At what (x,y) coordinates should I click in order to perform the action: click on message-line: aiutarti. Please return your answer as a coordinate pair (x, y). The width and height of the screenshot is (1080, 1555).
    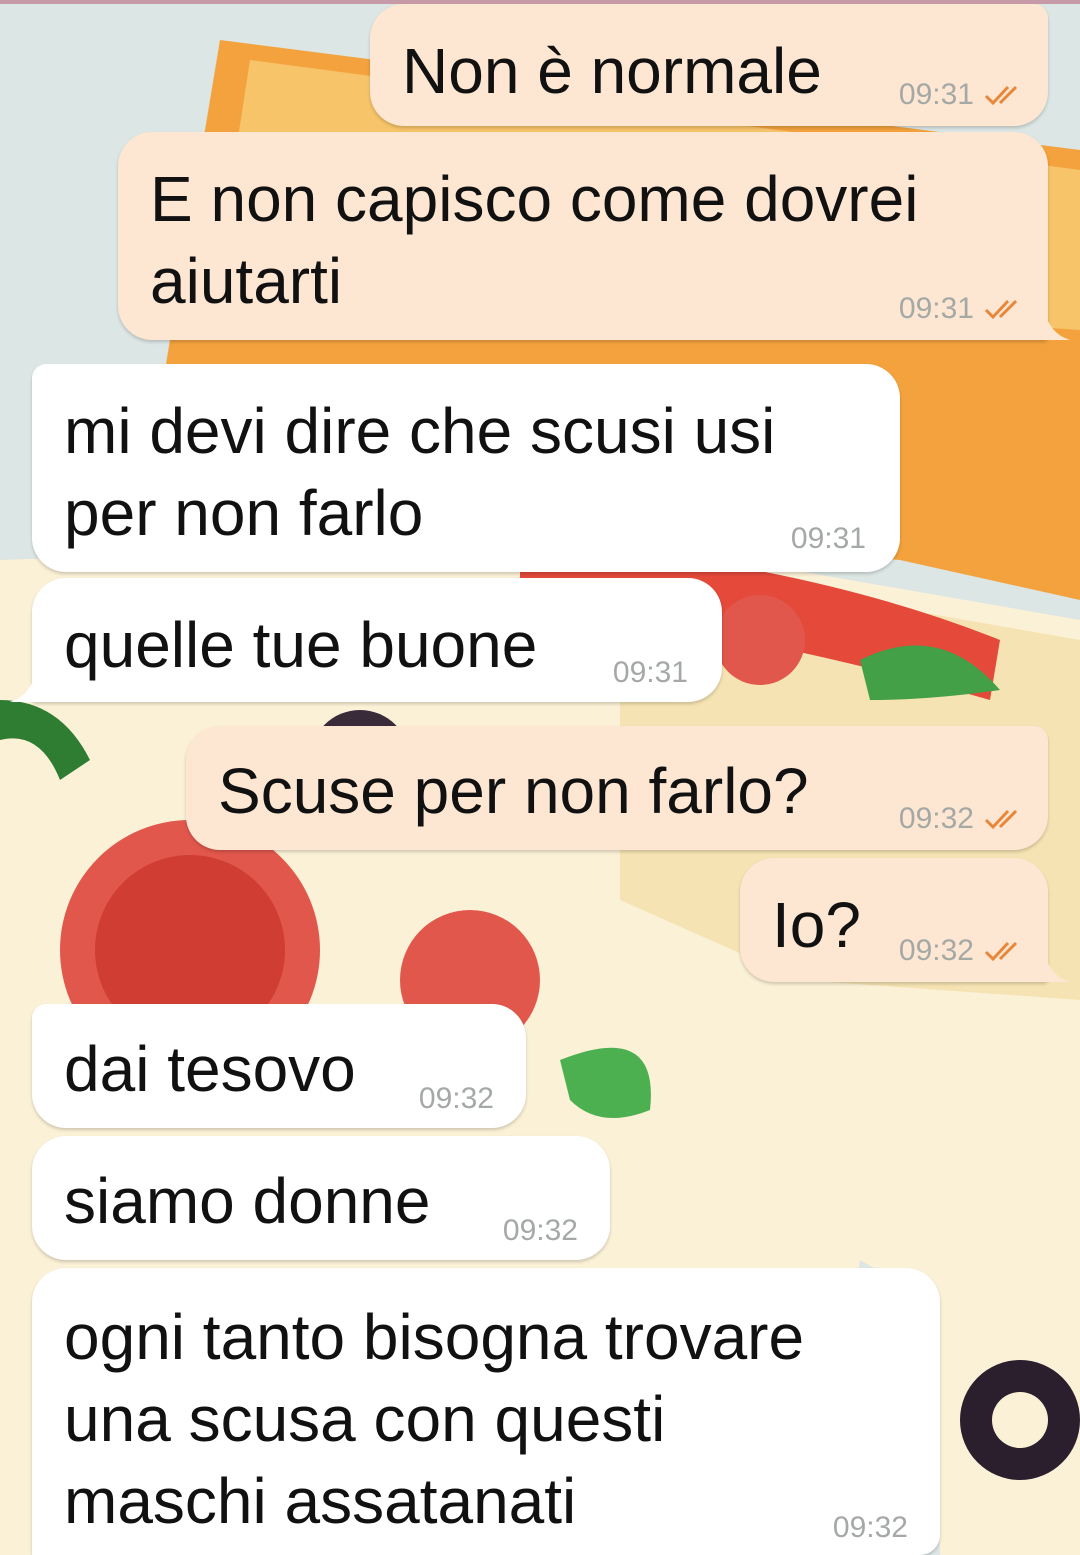
    Looking at the image, I should click on (246, 281).